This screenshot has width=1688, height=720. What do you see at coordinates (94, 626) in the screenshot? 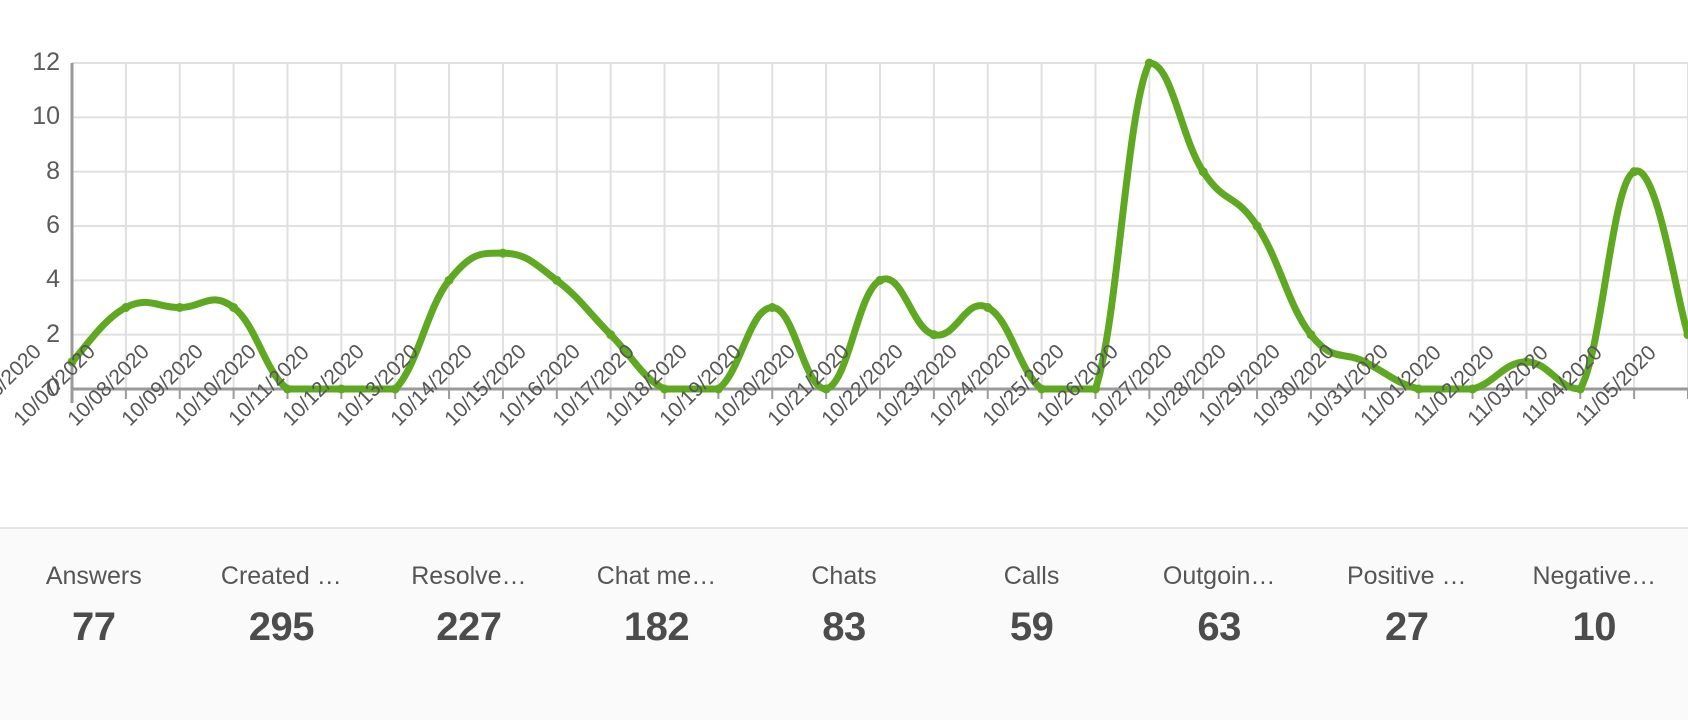
I see `stat-value: 77` at bounding box center [94, 626].